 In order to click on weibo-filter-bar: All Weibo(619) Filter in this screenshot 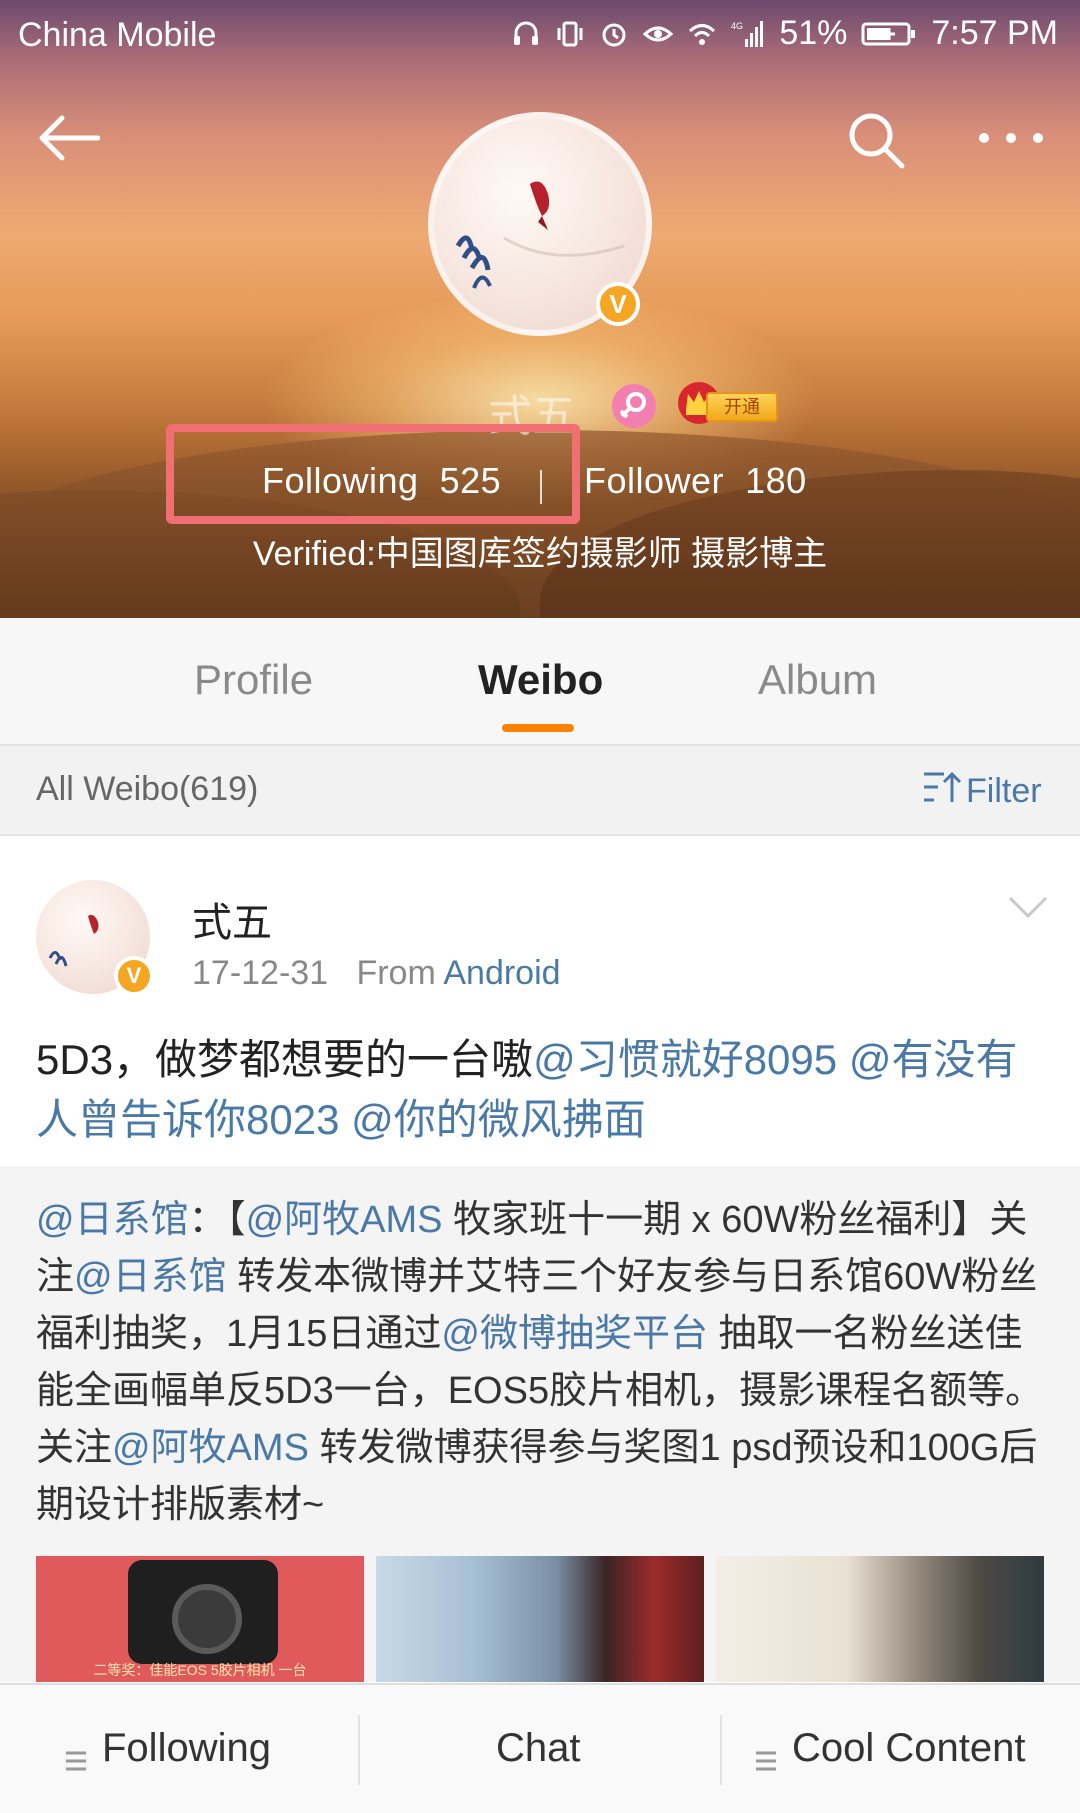, I will do `click(540, 791)`.